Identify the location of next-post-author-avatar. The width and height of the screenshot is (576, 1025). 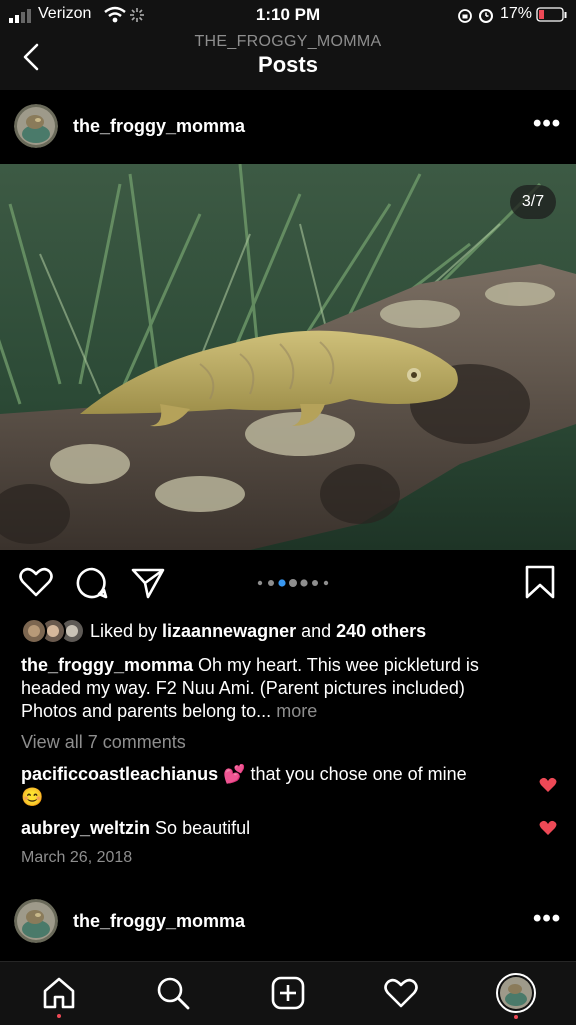
(36, 921).